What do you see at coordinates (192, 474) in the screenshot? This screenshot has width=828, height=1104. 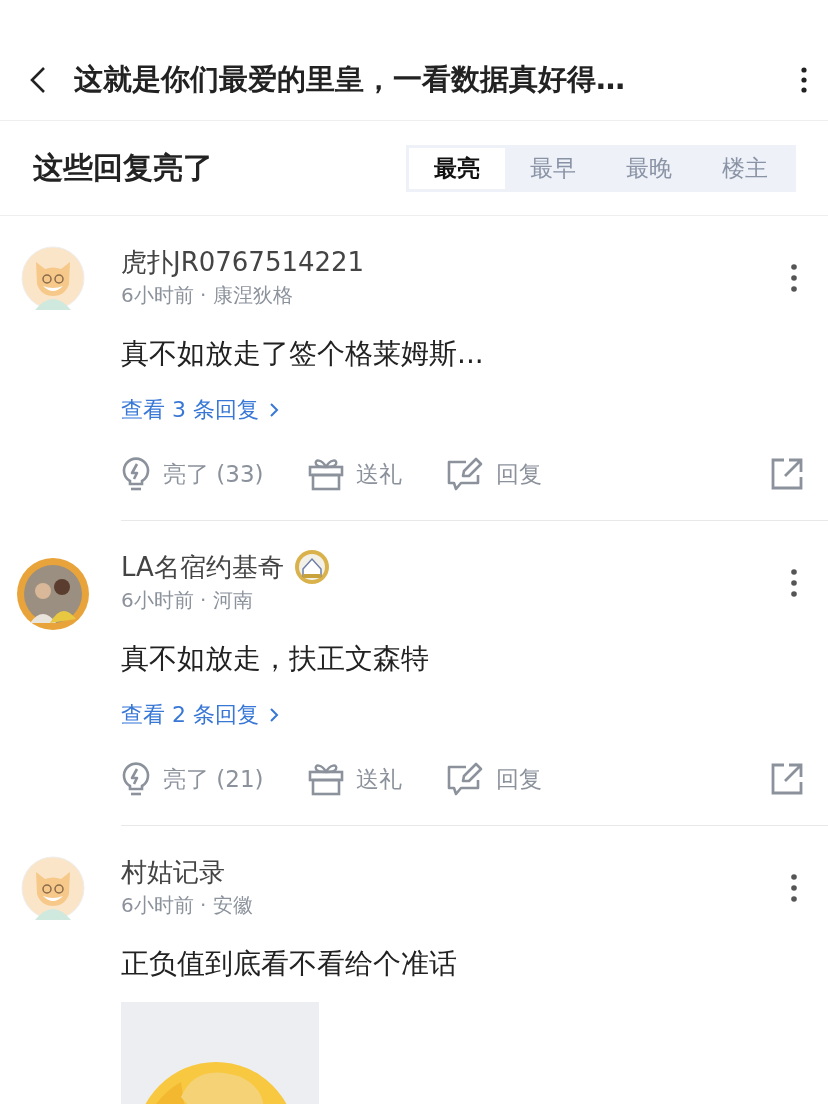 I see `like-button: 亮了 (33)` at bounding box center [192, 474].